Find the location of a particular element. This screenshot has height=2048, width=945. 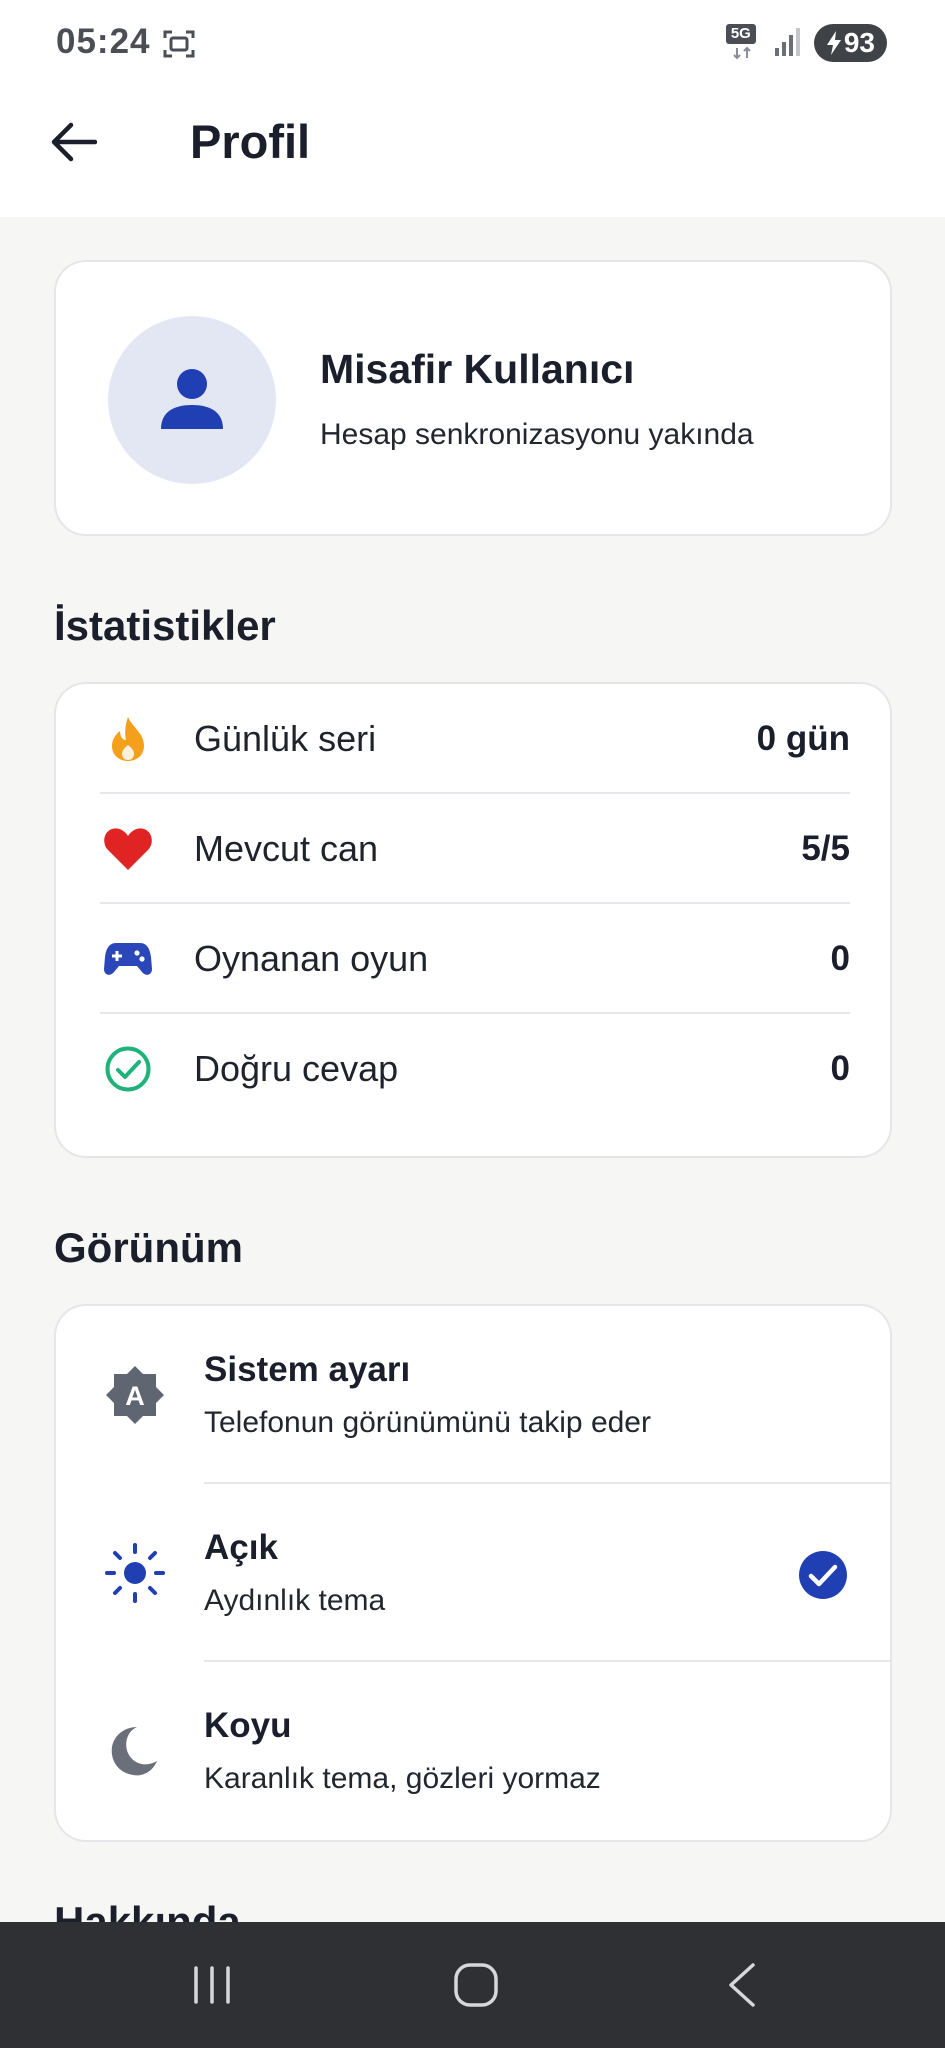

option-title: Açık is located at coordinates (241, 1547).